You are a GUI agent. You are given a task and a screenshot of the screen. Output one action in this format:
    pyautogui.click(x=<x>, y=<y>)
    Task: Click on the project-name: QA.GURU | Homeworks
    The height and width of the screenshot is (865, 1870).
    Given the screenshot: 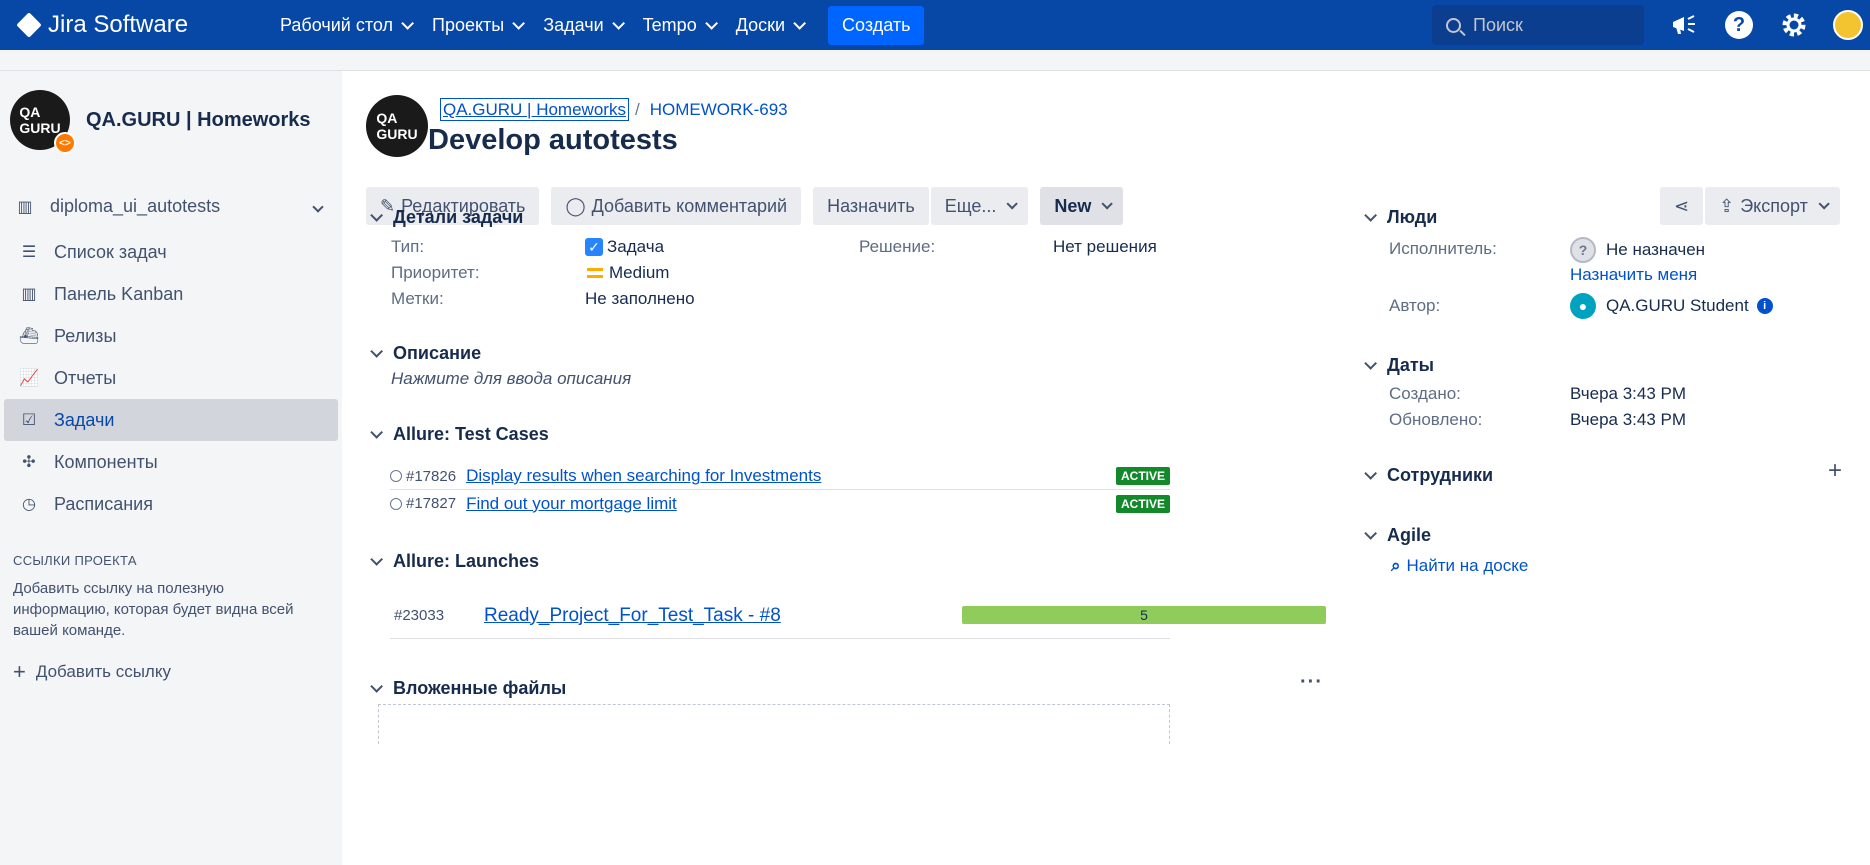 What is the action you would take?
    pyautogui.click(x=198, y=119)
    